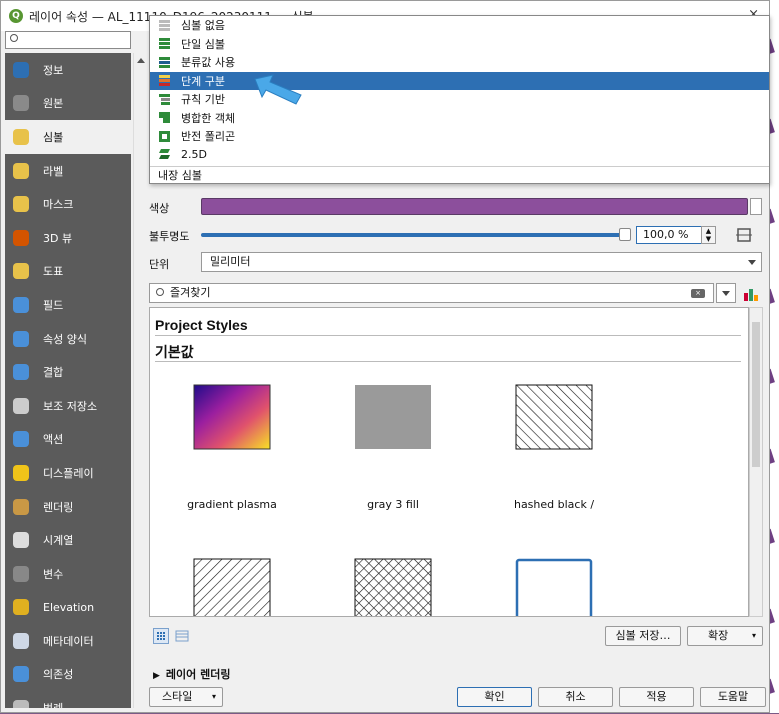 This screenshot has height=714, width=779. What do you see at coordinates (53, 272) in the screenshot?
I see `sidebar-item-label: 도표` at bounding box center [53, 272].